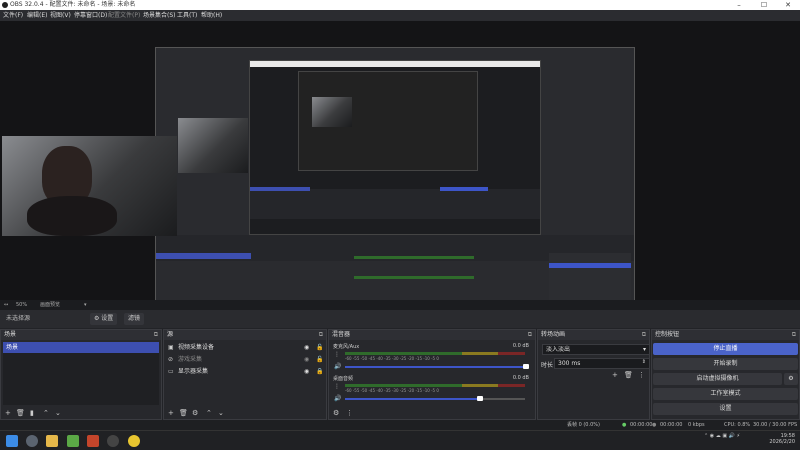 The image size is (800, 450). What do you see at coordinates (113, 441) in the screenshot?
I see `obs-taskbar-icon` at bounding box center [113, 441].